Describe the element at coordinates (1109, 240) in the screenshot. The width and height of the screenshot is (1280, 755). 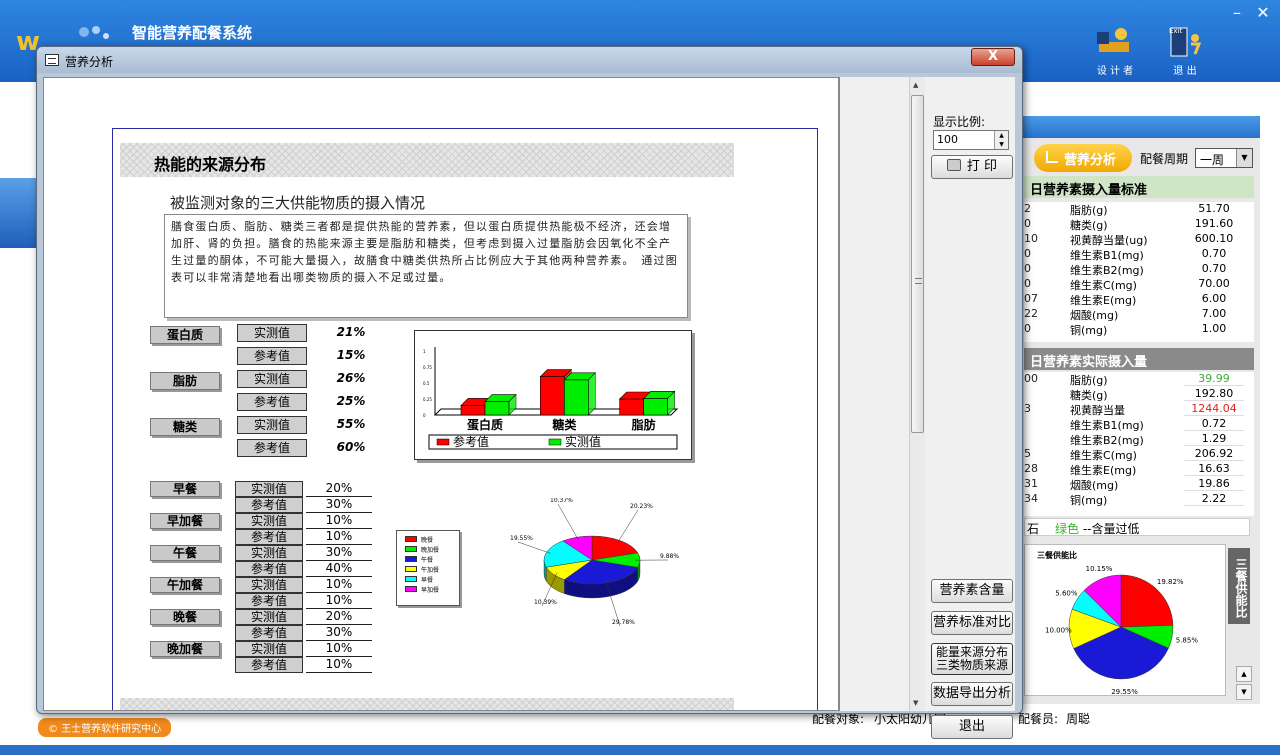
I see `nutrient-label: 视黄醇当量(ug)` at that location.